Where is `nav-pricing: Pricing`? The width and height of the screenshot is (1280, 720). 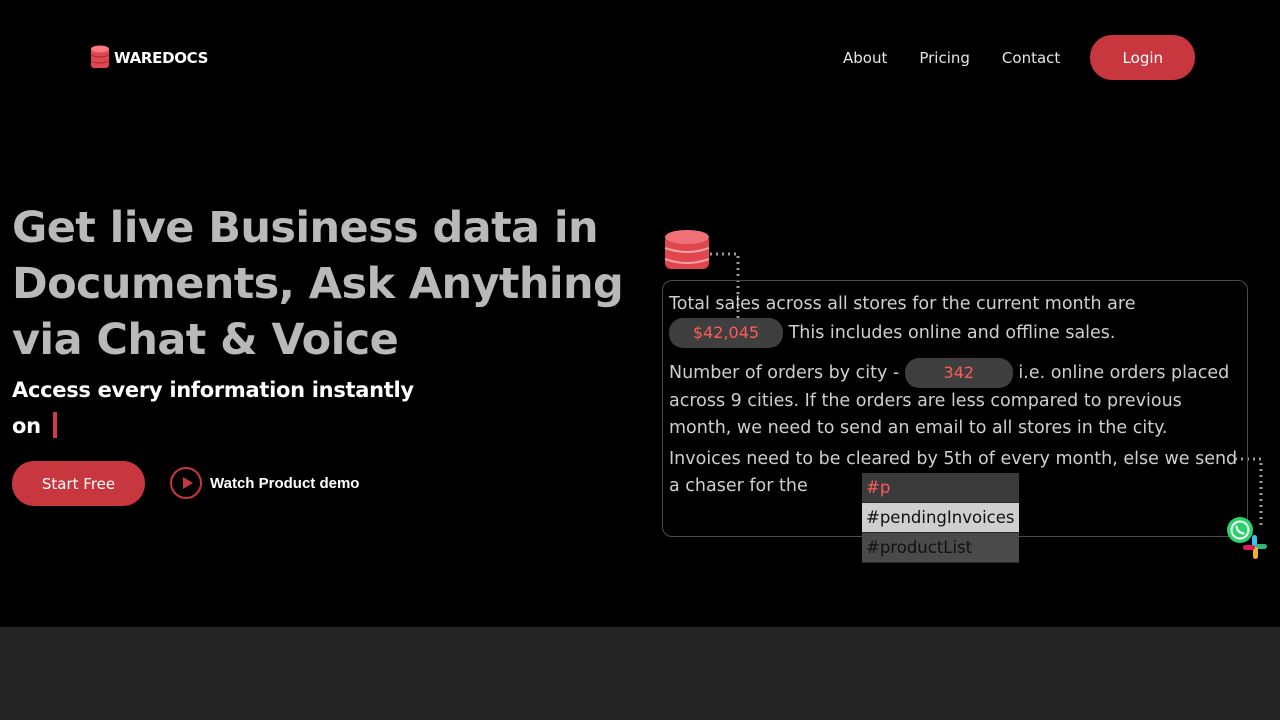 nav-pricing: Pricing is located at coordinates (944, 58).